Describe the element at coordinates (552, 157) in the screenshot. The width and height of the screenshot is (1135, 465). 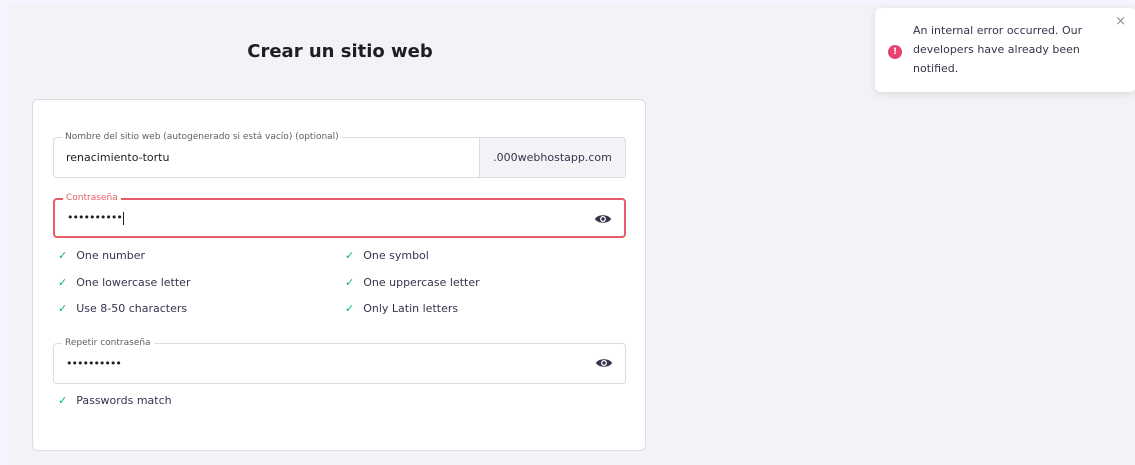
I see `domain-suffix: .000webhostapp.com` at that location.